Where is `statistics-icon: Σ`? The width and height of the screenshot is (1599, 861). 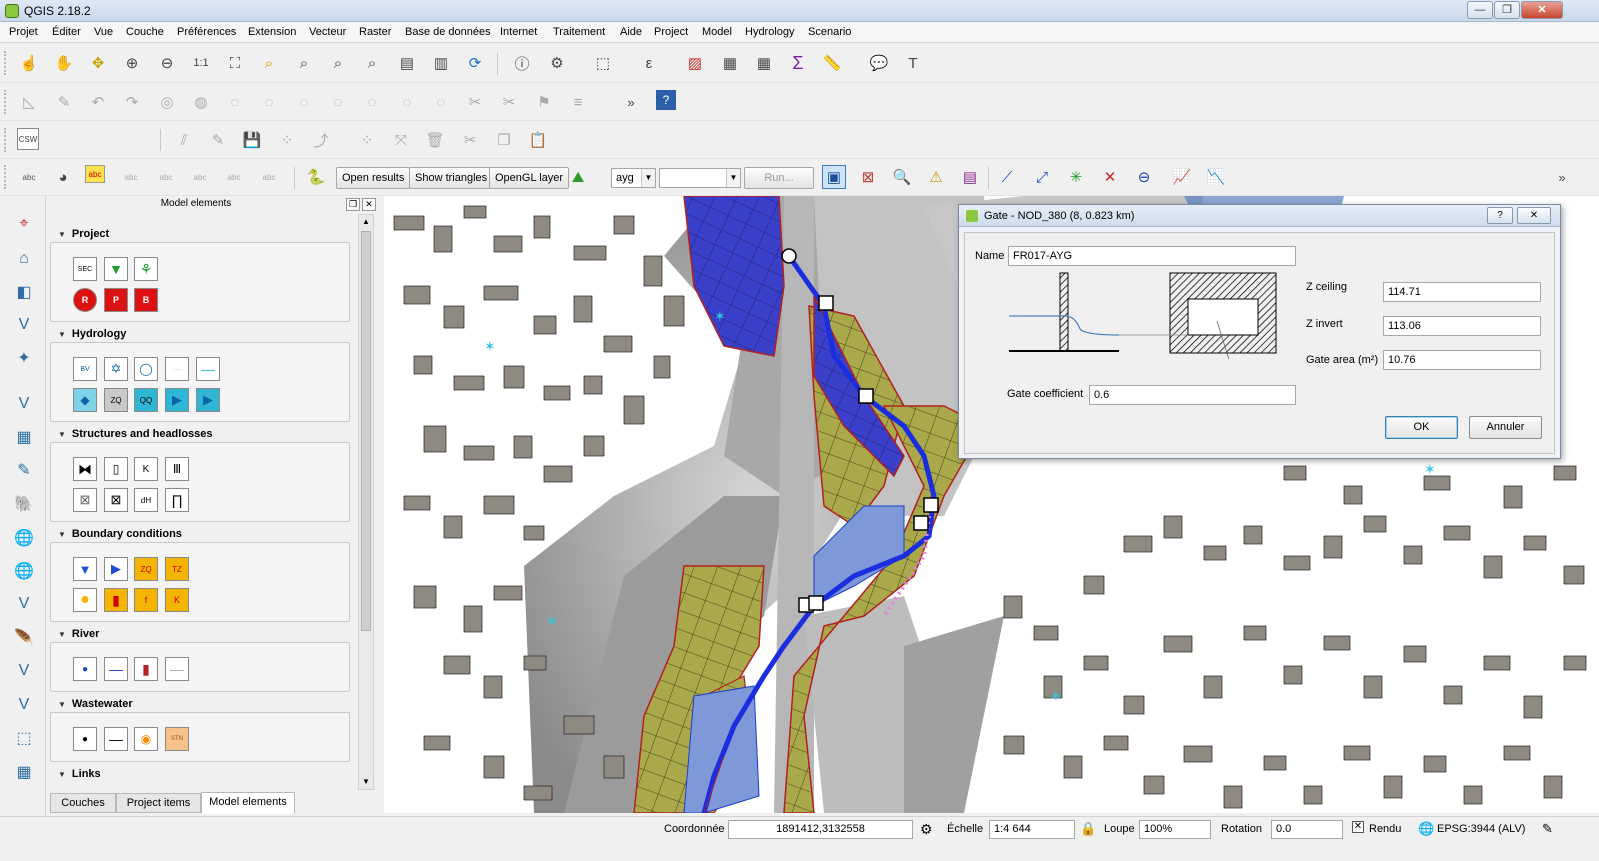 statistics-icon: Σ is located at coordinates (798, 63).